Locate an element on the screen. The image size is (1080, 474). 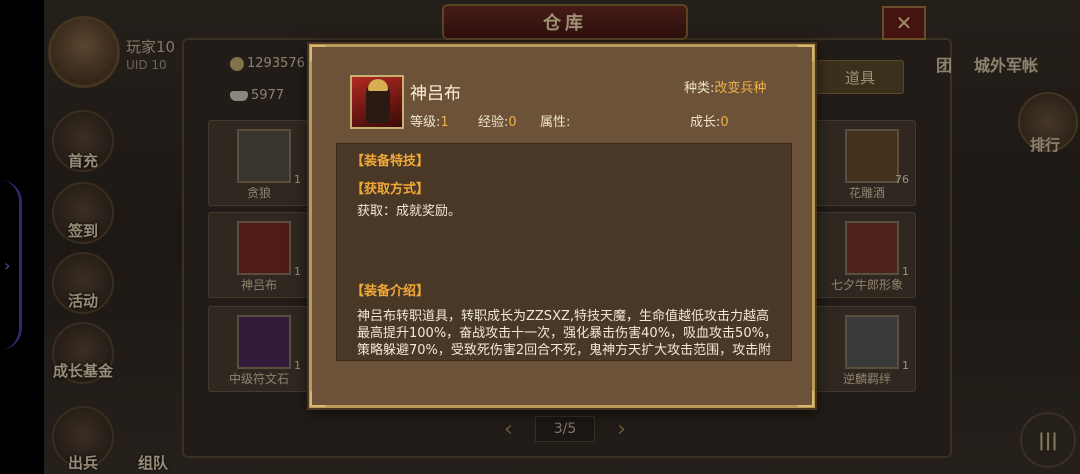
growth-label: 成长: is located at coordinates (705, 122).